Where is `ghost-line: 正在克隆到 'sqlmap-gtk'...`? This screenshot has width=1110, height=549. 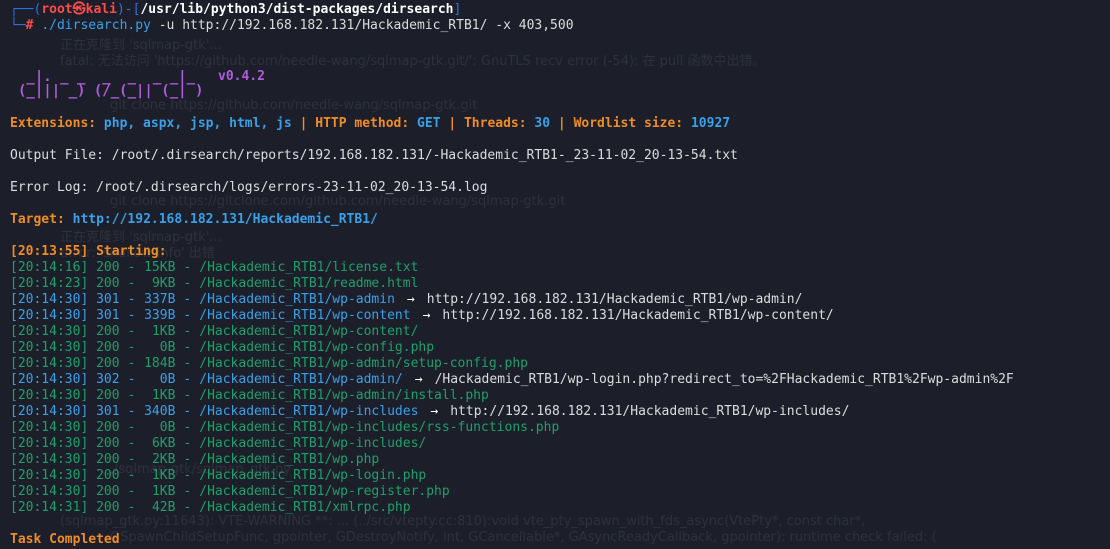 ghost-line: 正在克隆到 'sqlmap-gtk'... is located at coordinates (141, 237).